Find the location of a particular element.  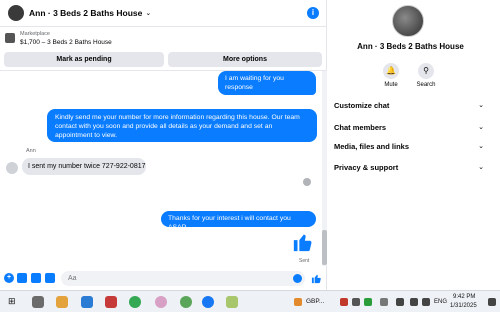

gif-icon is located at coordinates (50, 278).